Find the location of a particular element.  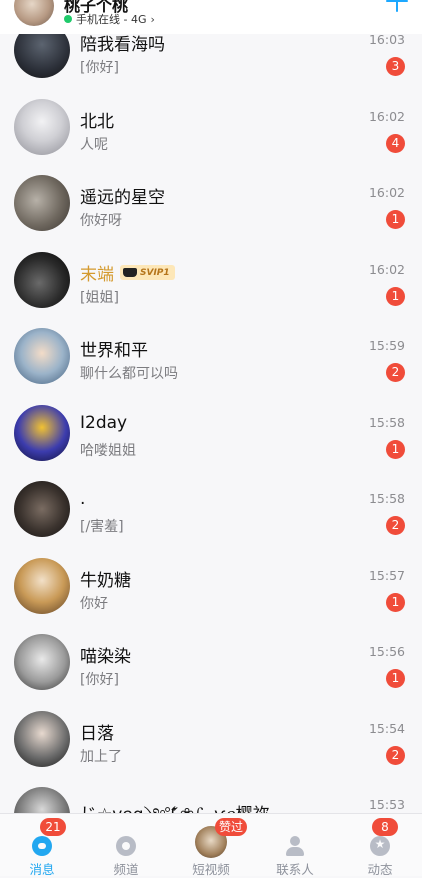

contact-name-vip: 末端 SVIP1 is located at coordinates (127, 272).